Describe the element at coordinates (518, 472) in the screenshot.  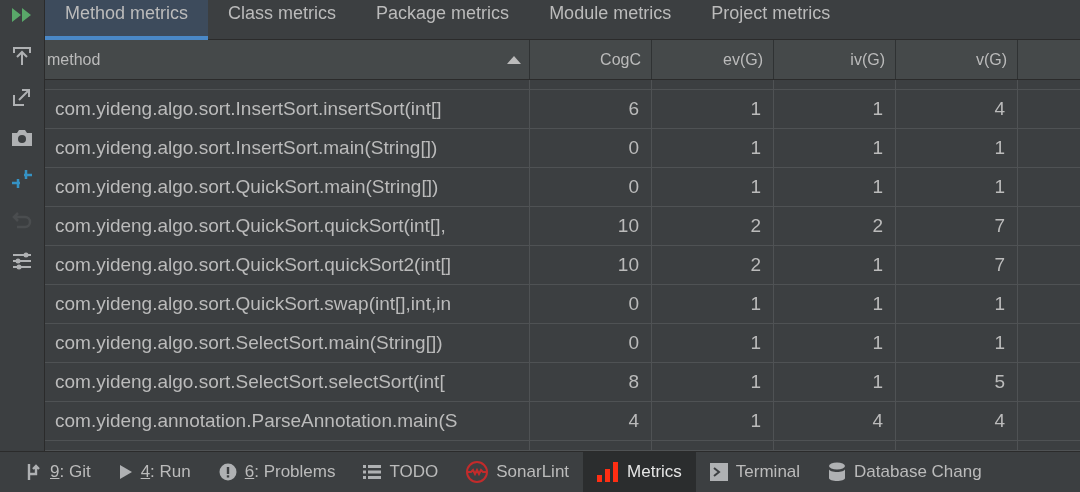
I see `tool-window-tab: SonarLint` at that location.